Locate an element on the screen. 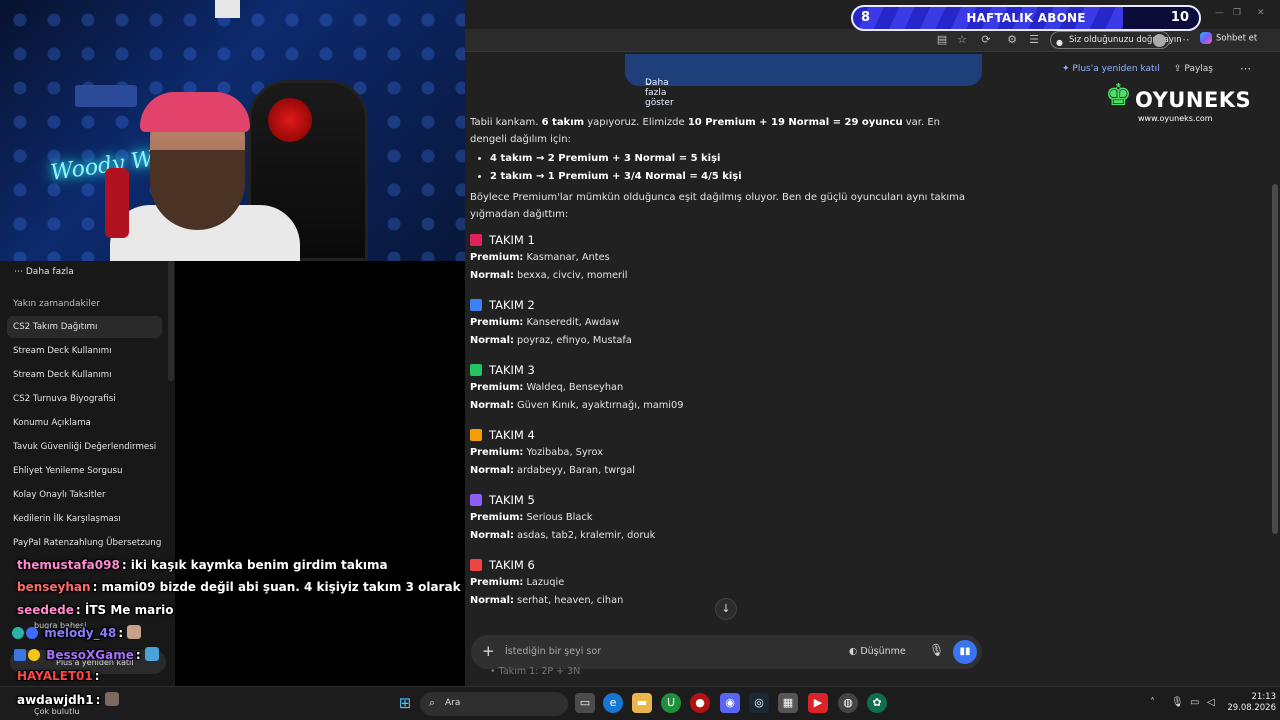 The width and height of the screenshot is (1280, 720). search-icon: ⌕ is located at coordinates (432, 702).